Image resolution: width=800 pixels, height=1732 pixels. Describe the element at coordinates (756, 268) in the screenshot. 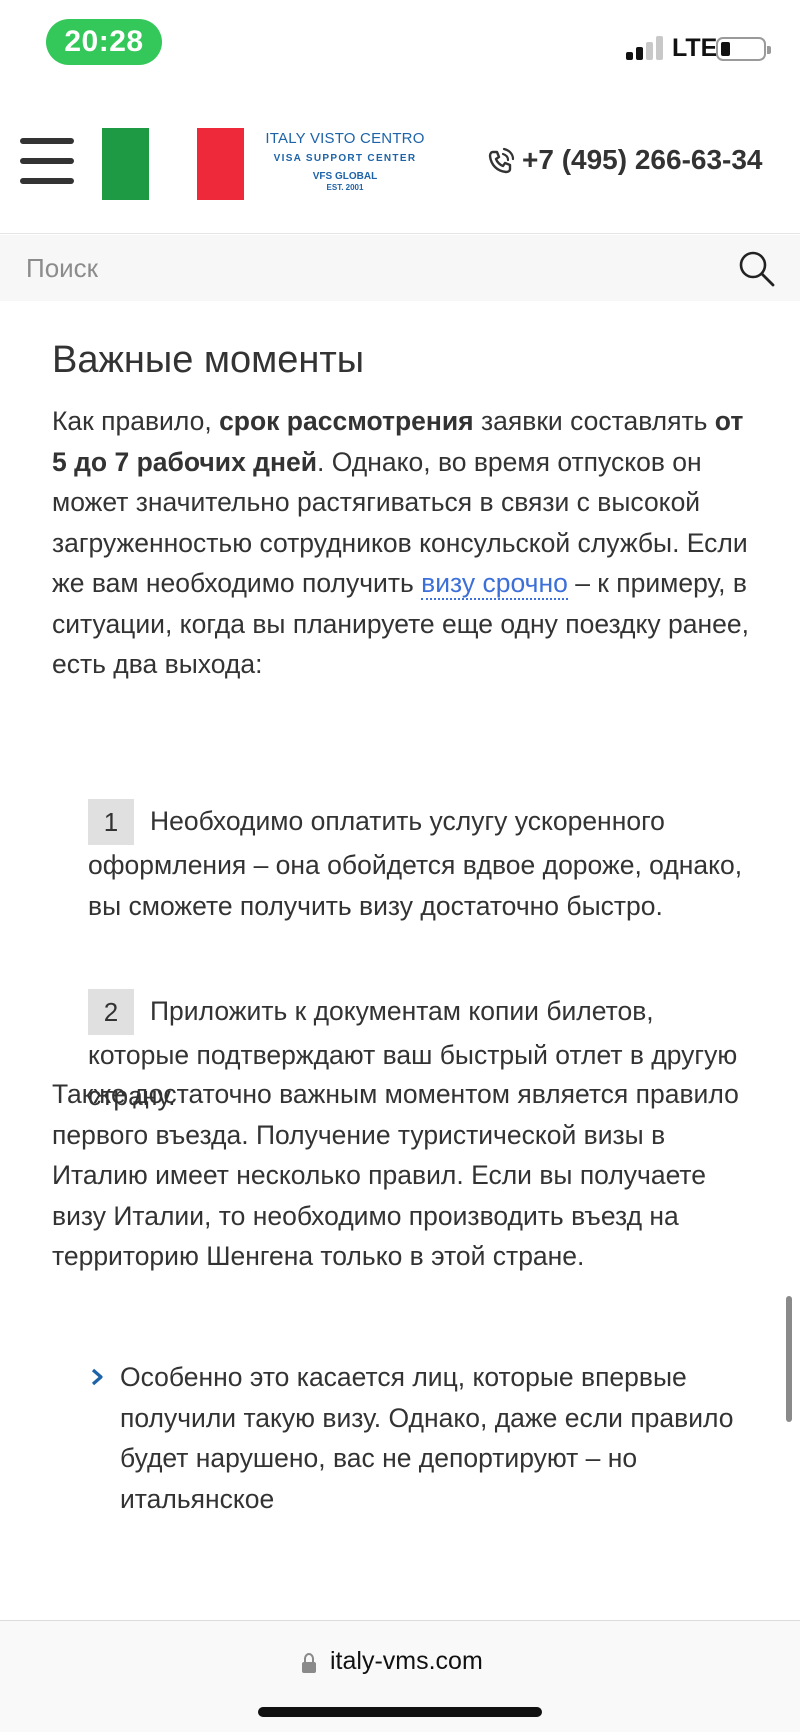

I see `search-icon` at that location.